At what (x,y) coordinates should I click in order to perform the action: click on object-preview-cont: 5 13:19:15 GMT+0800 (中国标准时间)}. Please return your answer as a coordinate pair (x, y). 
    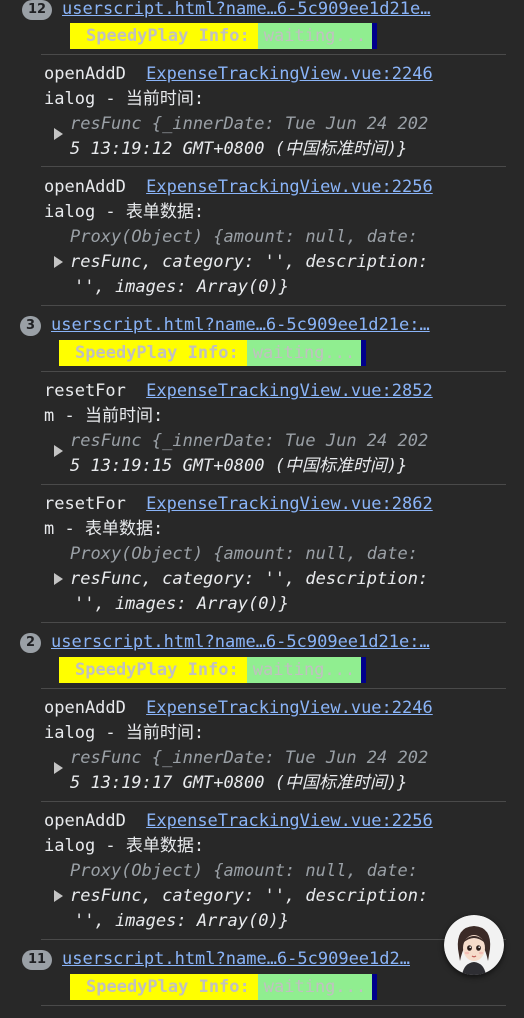
    Looking at the image, I should click on (239, 466).